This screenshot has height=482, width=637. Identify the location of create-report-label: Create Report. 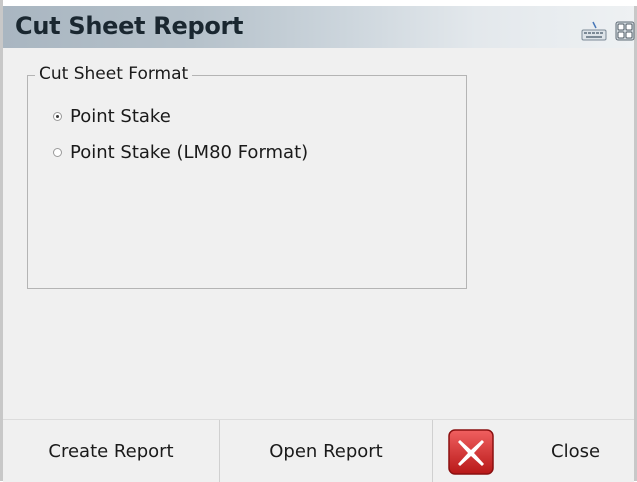
(111, 451).